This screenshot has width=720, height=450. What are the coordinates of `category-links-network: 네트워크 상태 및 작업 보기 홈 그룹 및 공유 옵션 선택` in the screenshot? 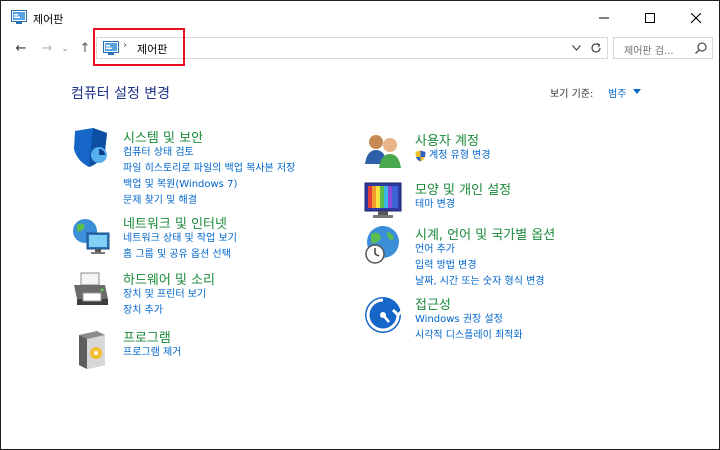 It's located at (180, 247).